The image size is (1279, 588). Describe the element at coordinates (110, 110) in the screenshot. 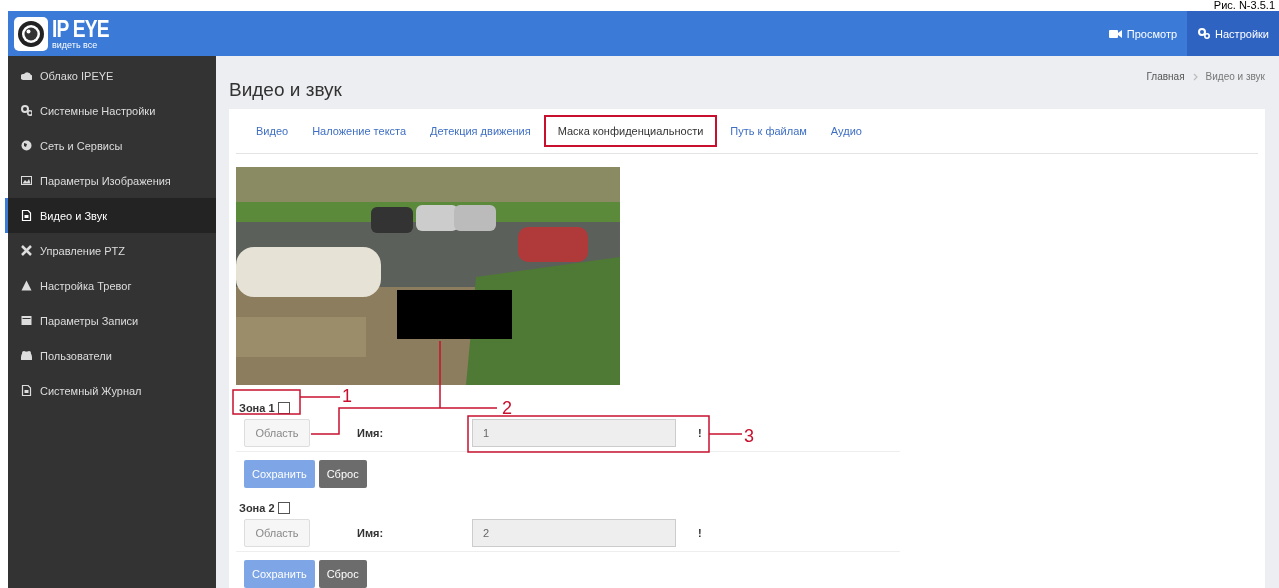

I see `sidebar-item: Системные Настройки` at that location.